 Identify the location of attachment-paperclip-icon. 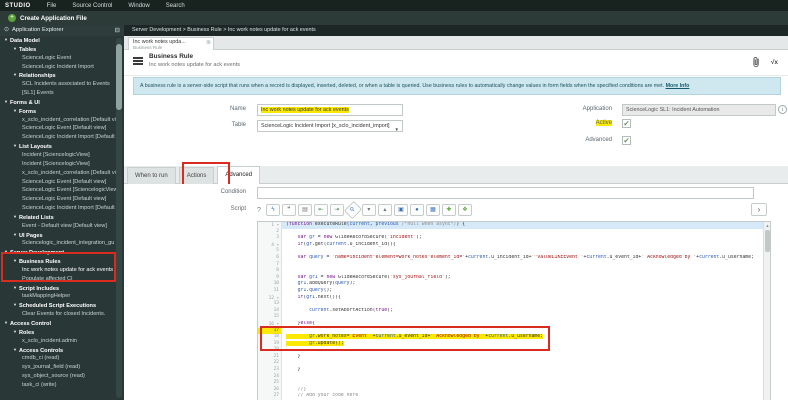
(756, 62).